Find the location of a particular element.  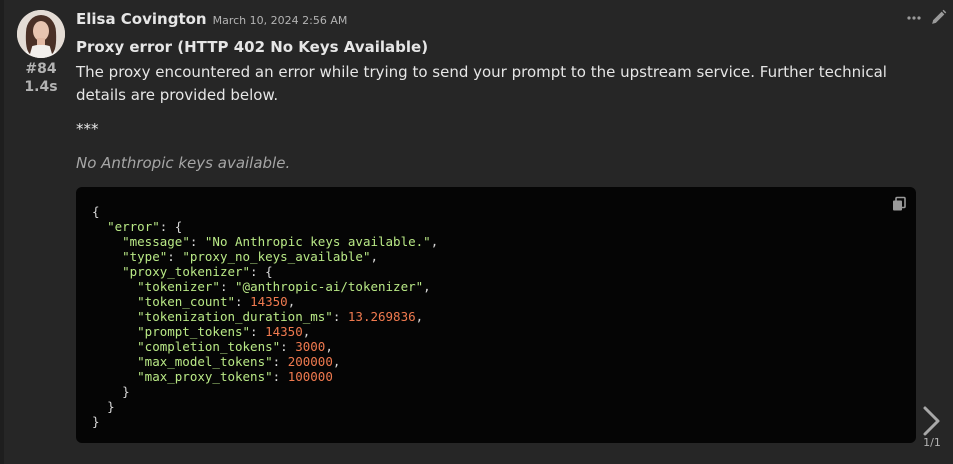

swipe-counter: 1/1 is located at coordinates (932, 442).